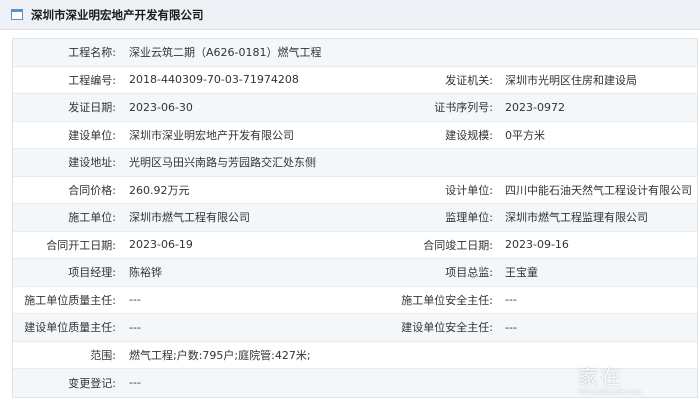 This screenshot has height=409, width=700. I want to click on end-date-value: 2023-09-16, so click(537, 245).